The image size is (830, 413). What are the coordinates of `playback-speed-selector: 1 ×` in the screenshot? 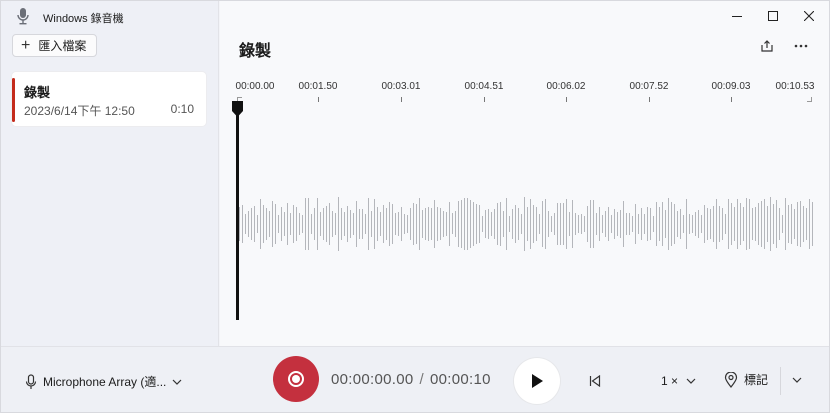 It's located at (678, 381).